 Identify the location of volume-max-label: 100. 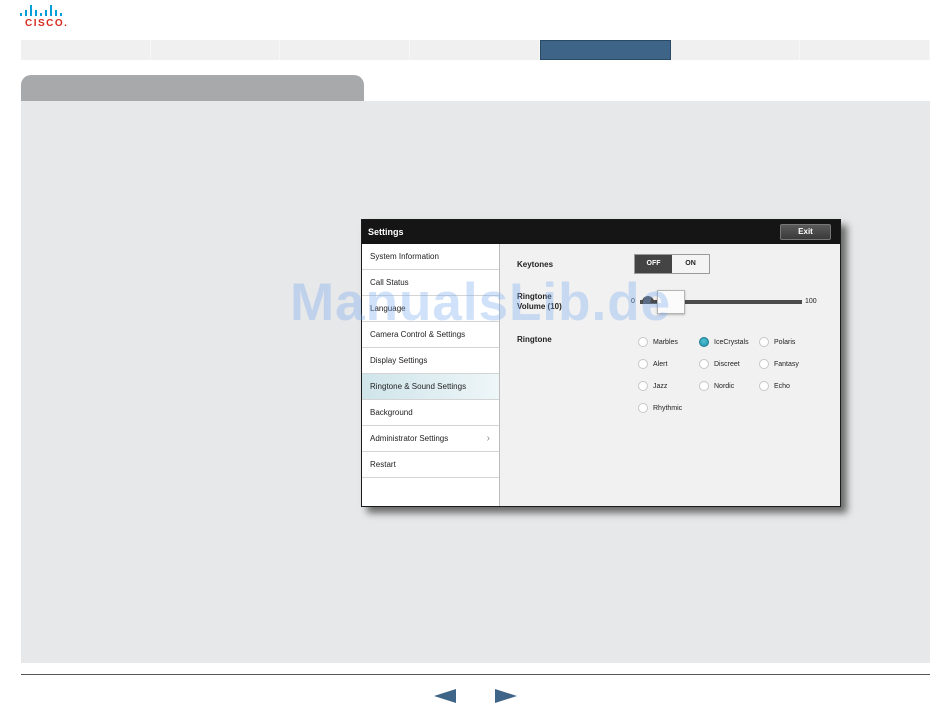
(811, 301).